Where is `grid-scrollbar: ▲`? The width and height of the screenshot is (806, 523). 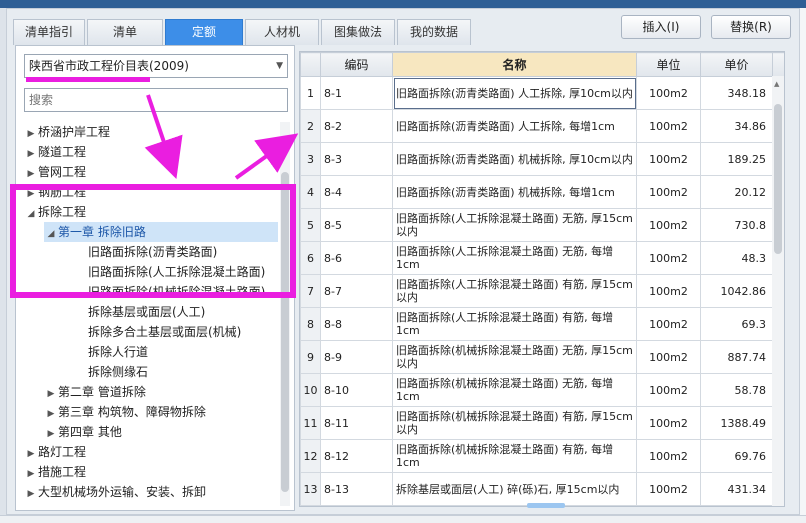
grid-scrollbar: ▲ is located at coordinates (778, 291).